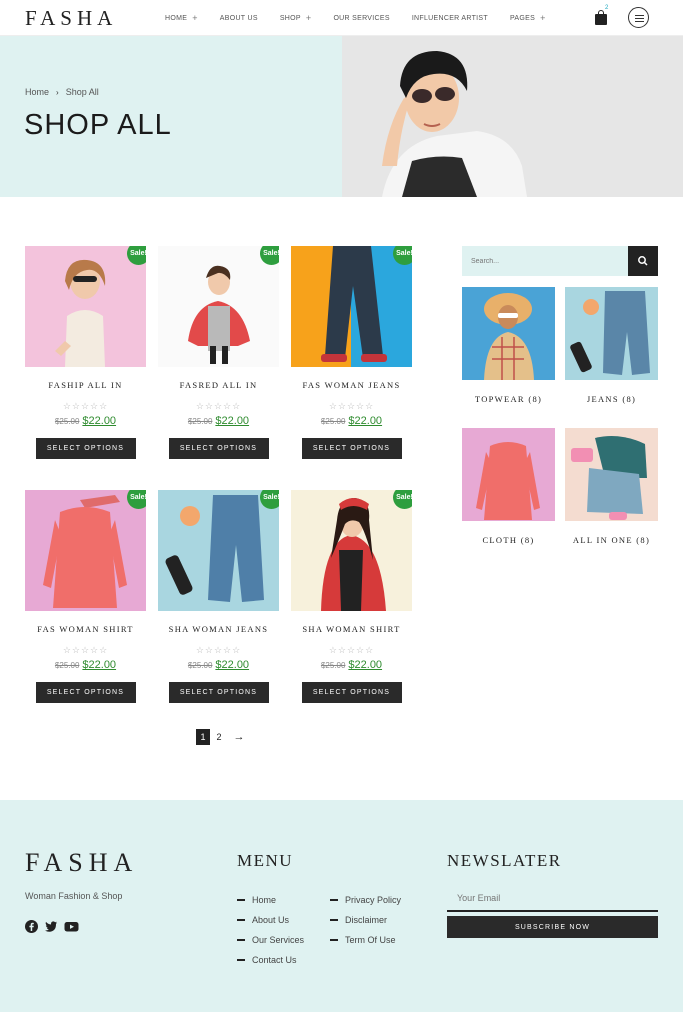  I want to click on nav-label: PAGES, so click(522, 18).